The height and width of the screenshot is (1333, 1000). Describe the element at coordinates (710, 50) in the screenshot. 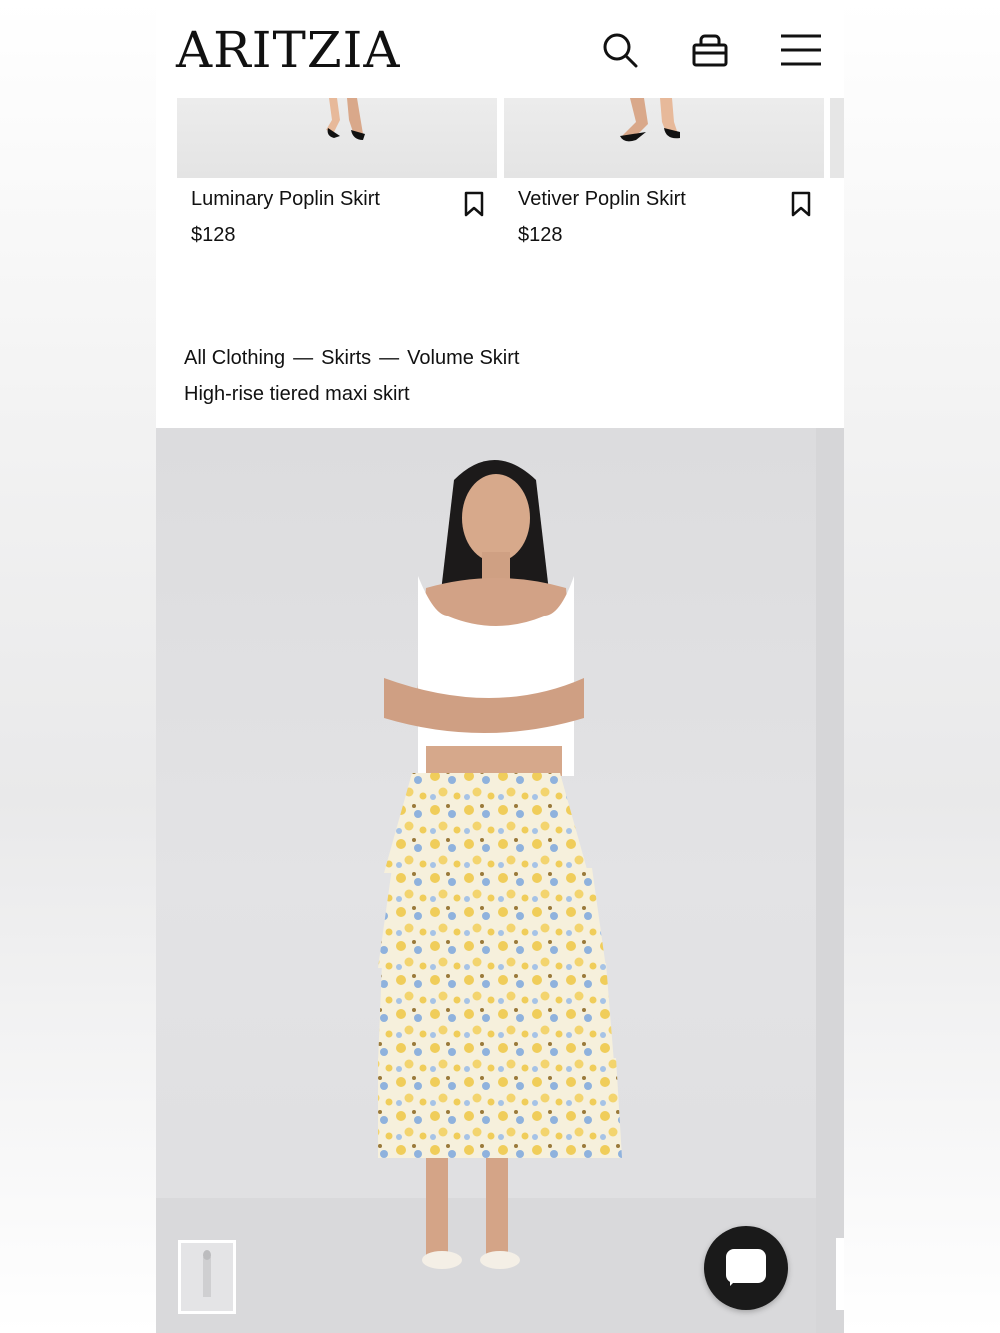

I see `bag-icon` at that location.